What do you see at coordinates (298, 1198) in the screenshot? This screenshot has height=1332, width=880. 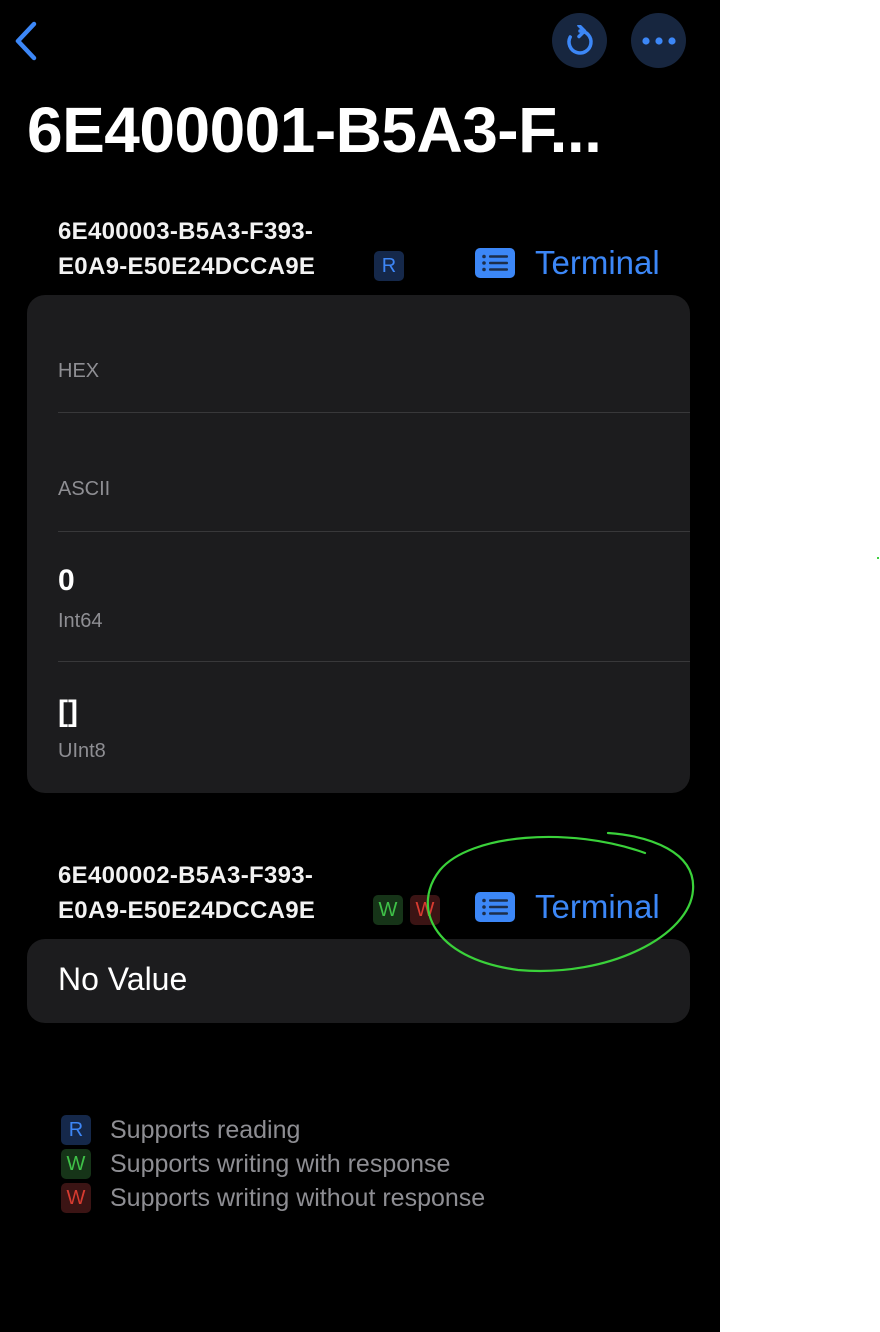 I see `legend-text: Supports writing without response` at bounding box center [298, 1198].